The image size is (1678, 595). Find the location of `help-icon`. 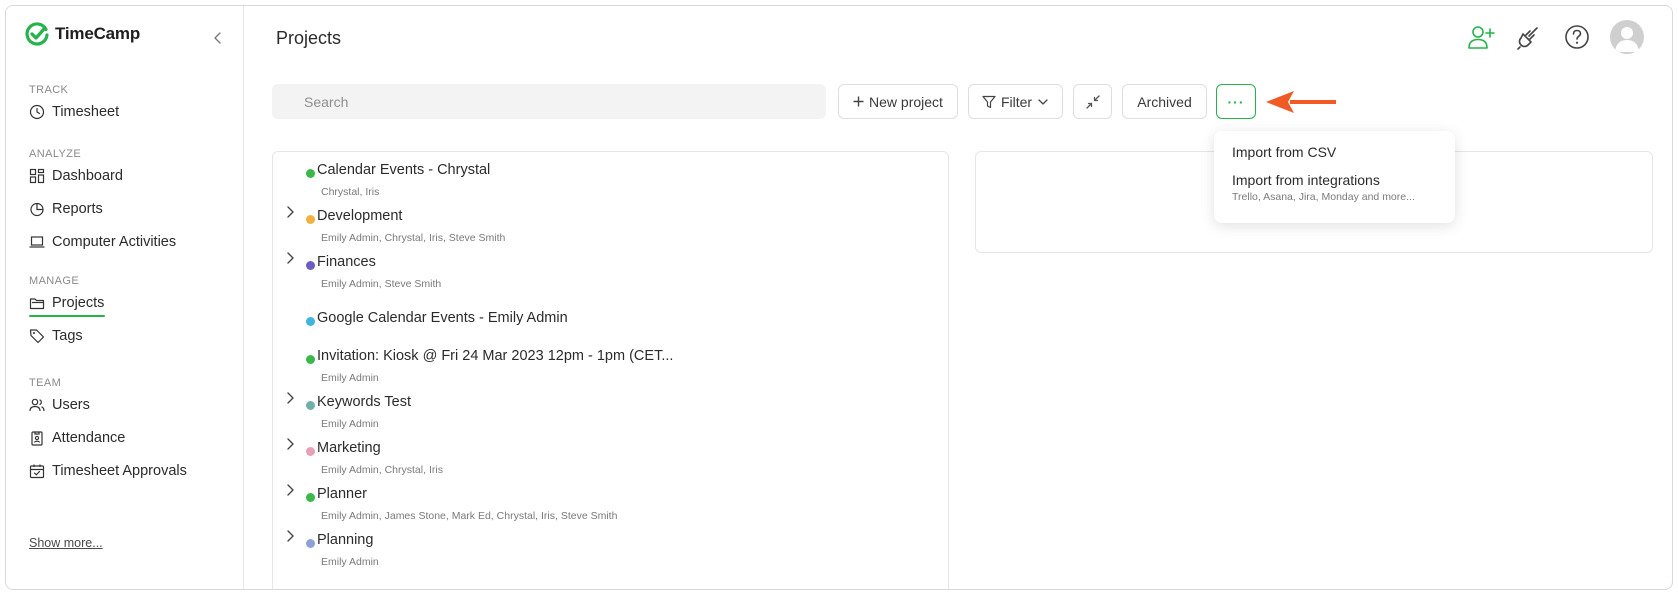

help-icon is located at coordinates (1577, 37).